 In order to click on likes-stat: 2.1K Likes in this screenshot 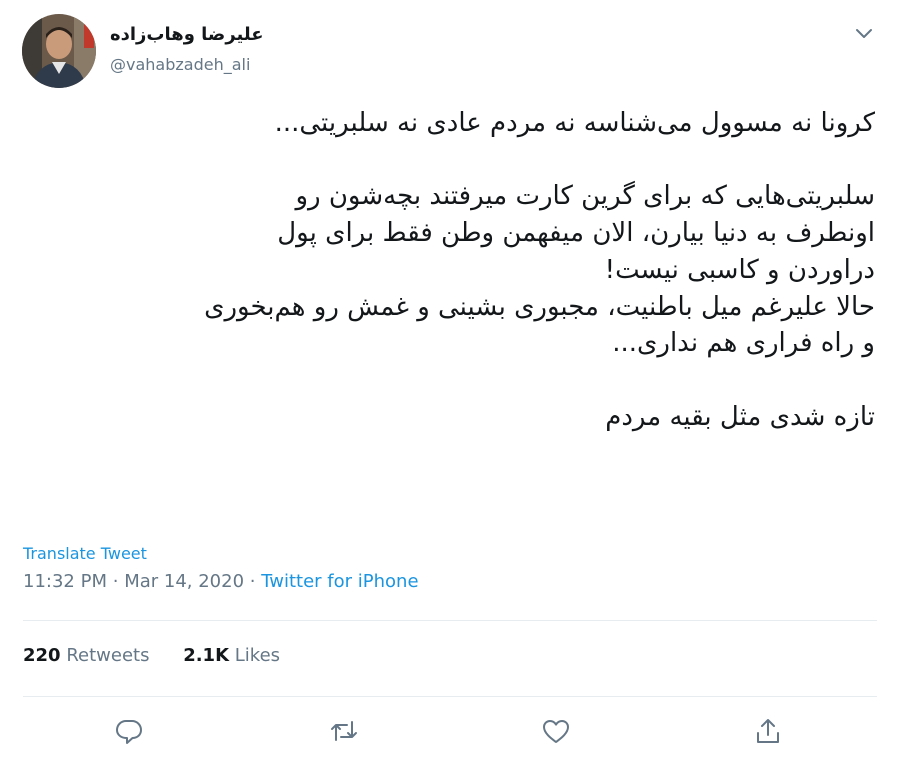, I will do `click(231, 655)`.